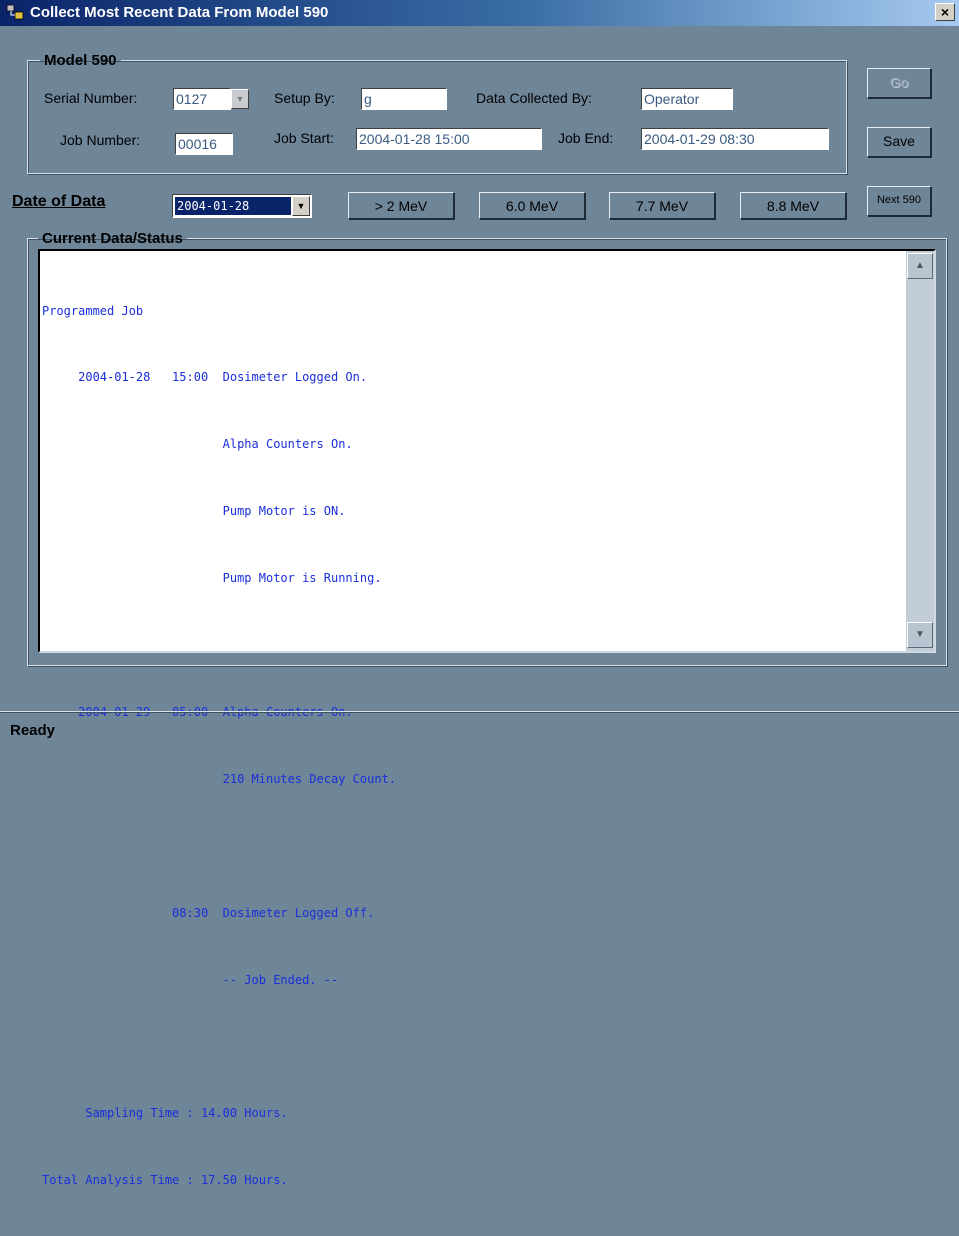 This screenshot has height=1236, width=959. I want to click on status-line: 08:30 Dosimeter Logged Off., so click(208, 912).